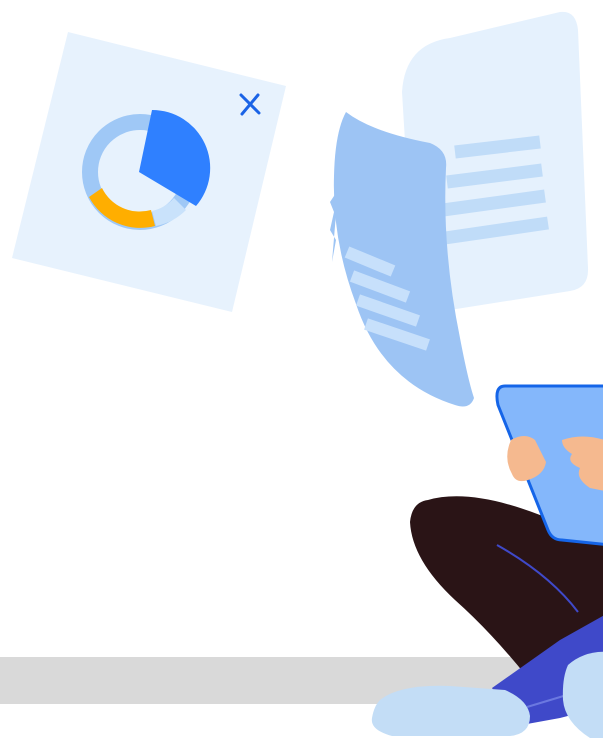  I want to click on shoe-right, so click(582, 694).